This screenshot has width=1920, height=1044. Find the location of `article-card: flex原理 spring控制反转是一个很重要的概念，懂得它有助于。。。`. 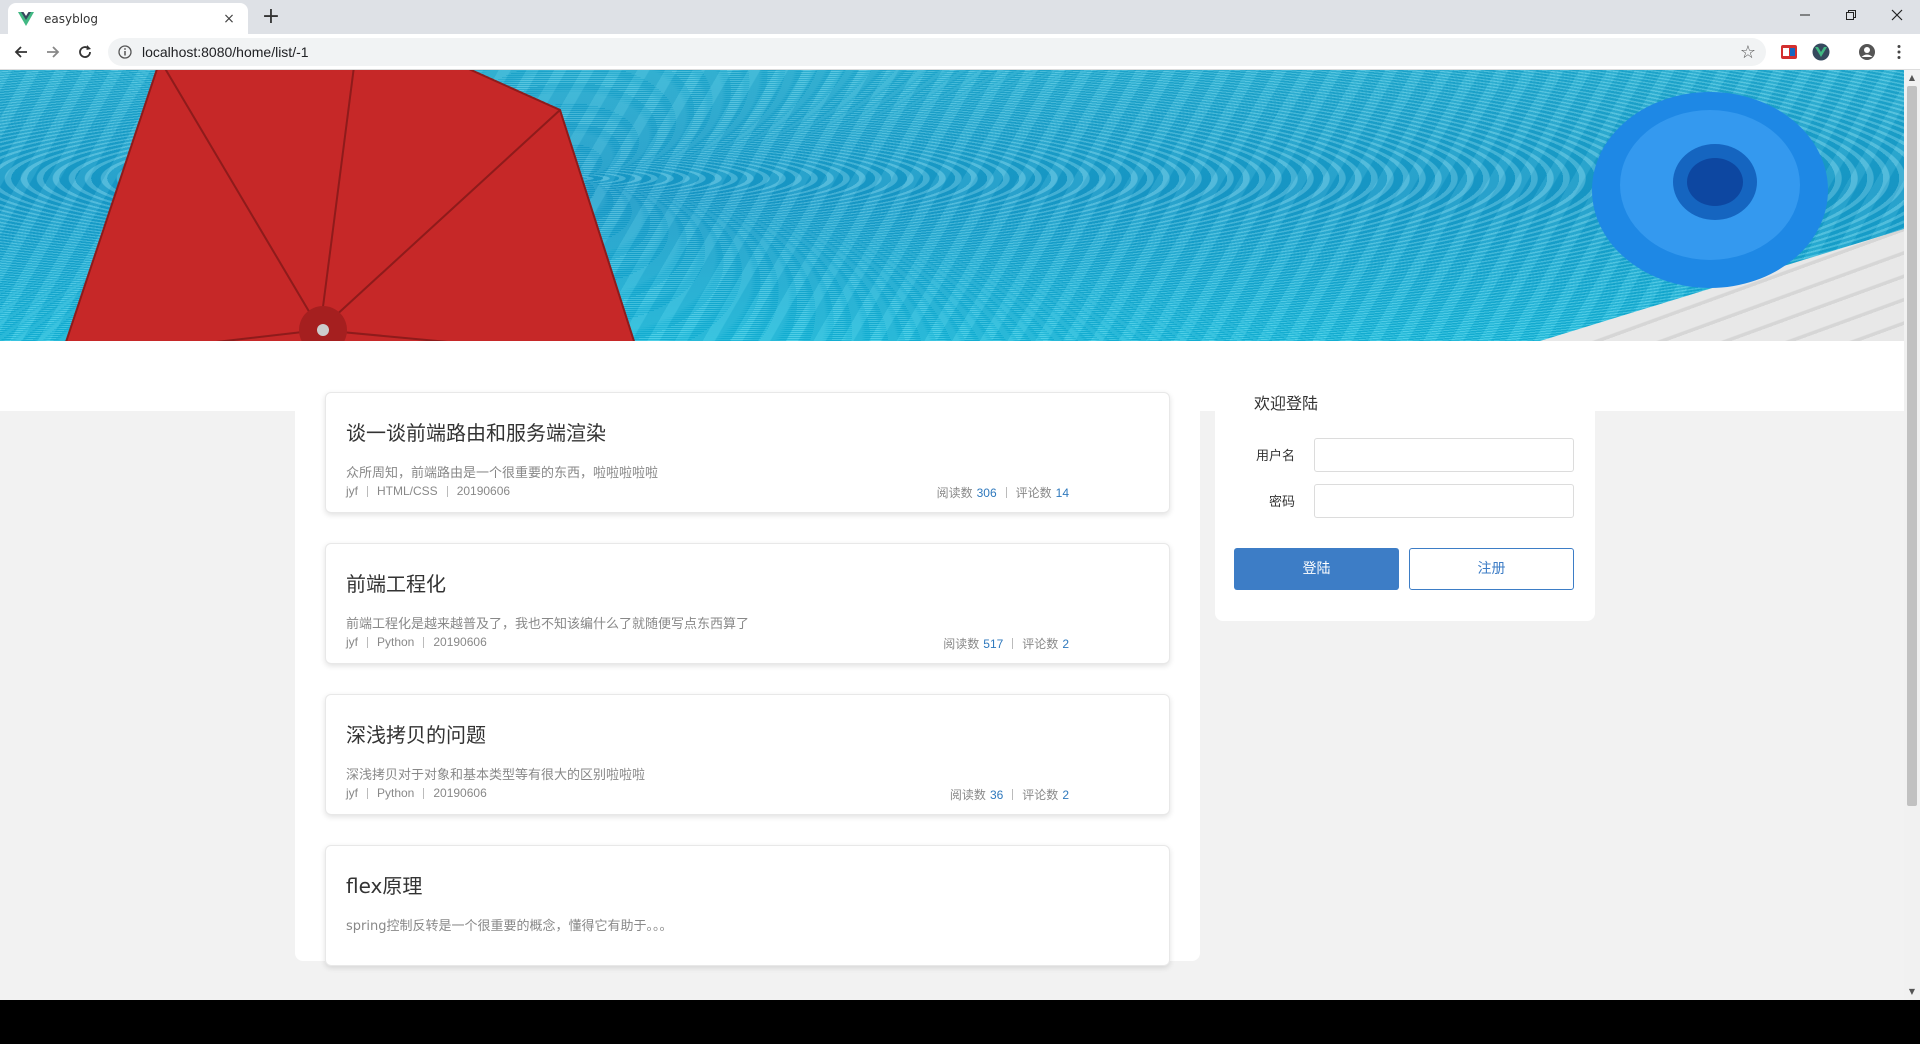

article-card: flex原理 spring控制反转是一个很重要的概念，懂得它有助于。。。 is located at coordinates (747, 905).